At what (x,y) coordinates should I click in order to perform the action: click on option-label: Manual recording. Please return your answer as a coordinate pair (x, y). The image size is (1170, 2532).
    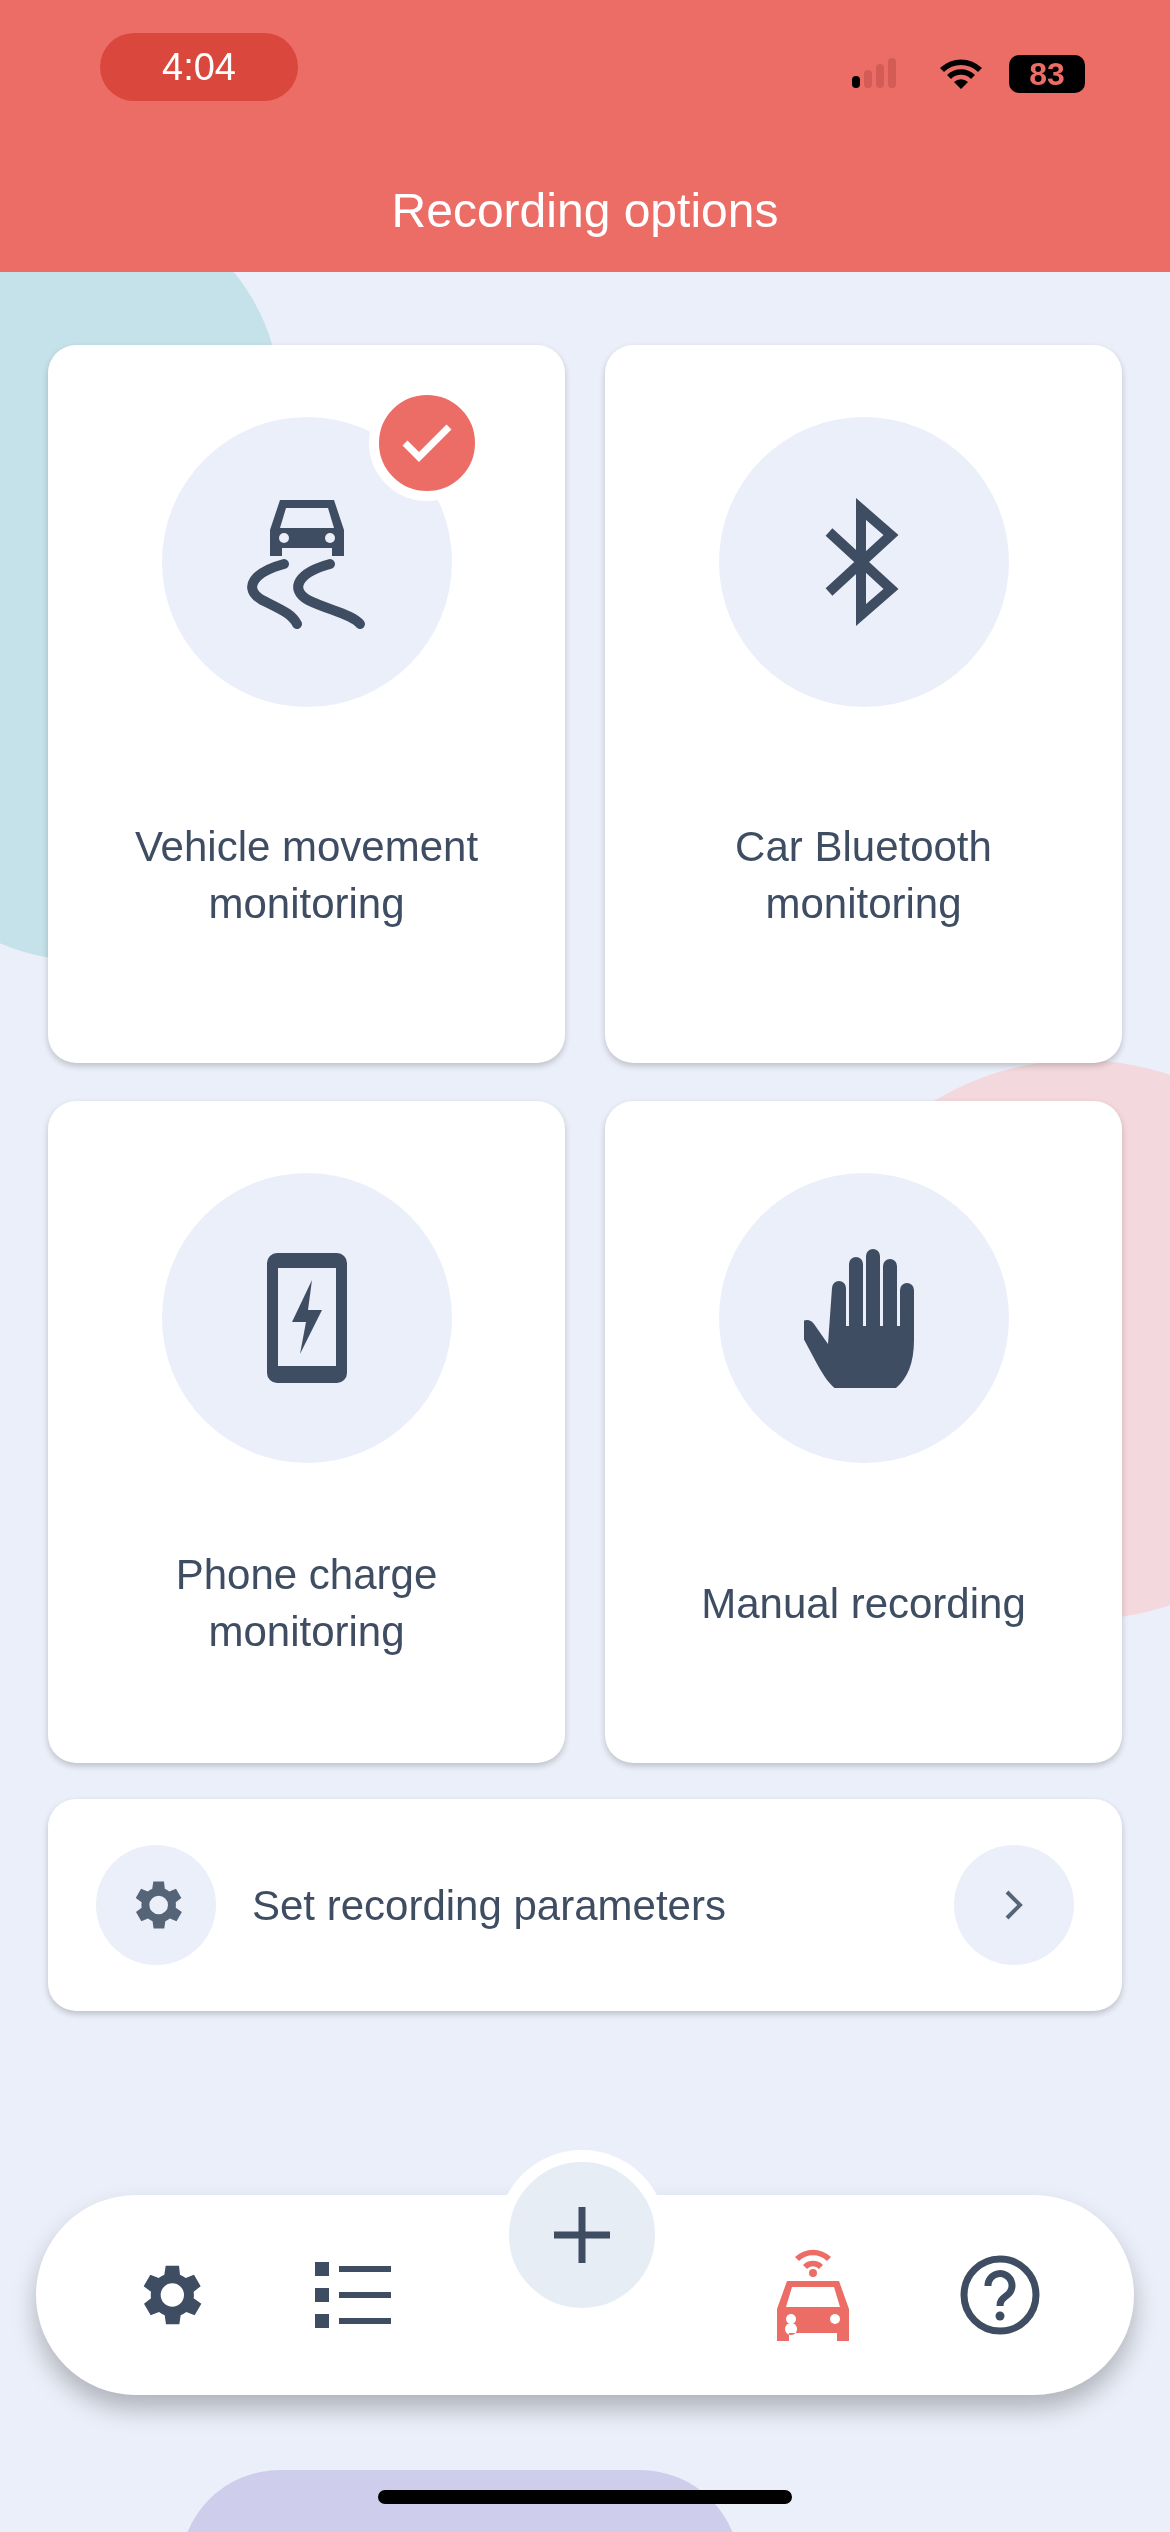
    Looking at the image, I should click on (863, 1603).